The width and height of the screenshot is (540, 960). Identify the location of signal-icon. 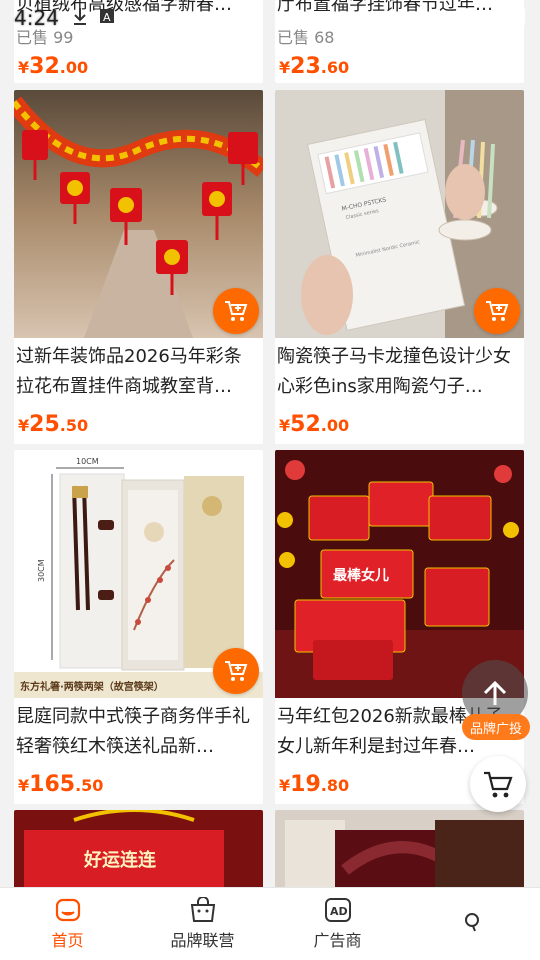
(495, 18).